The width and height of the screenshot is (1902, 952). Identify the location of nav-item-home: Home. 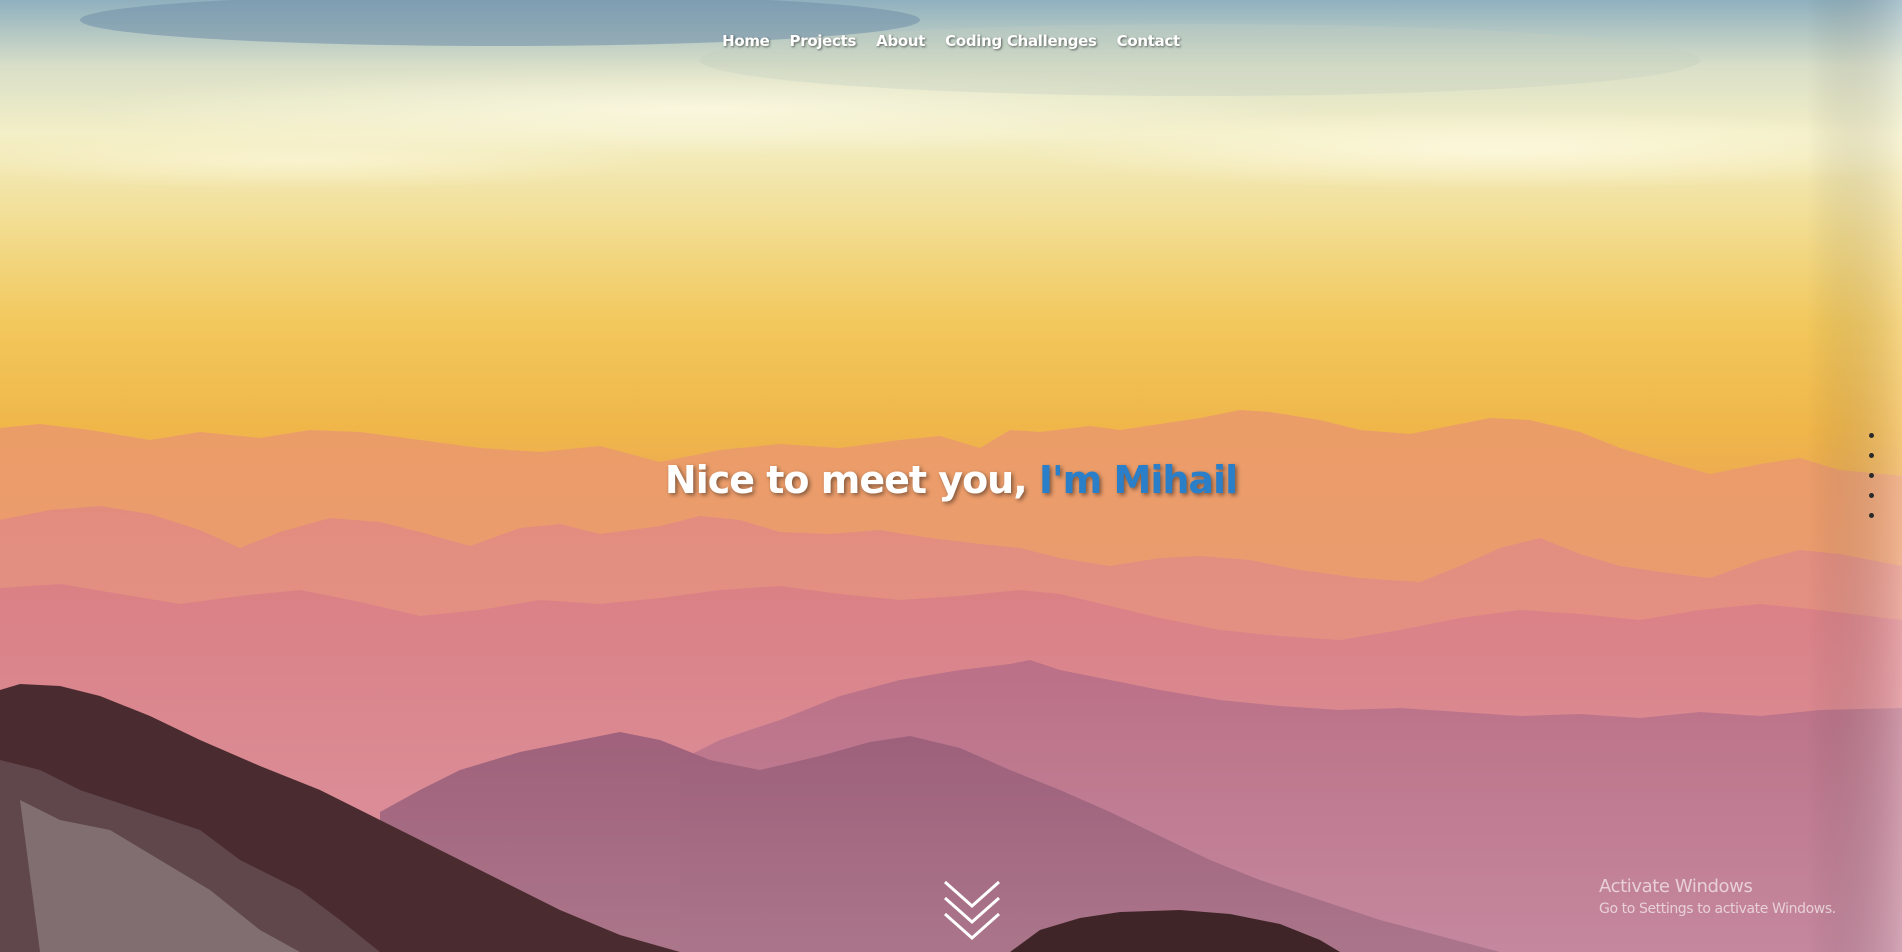
(745, 41).